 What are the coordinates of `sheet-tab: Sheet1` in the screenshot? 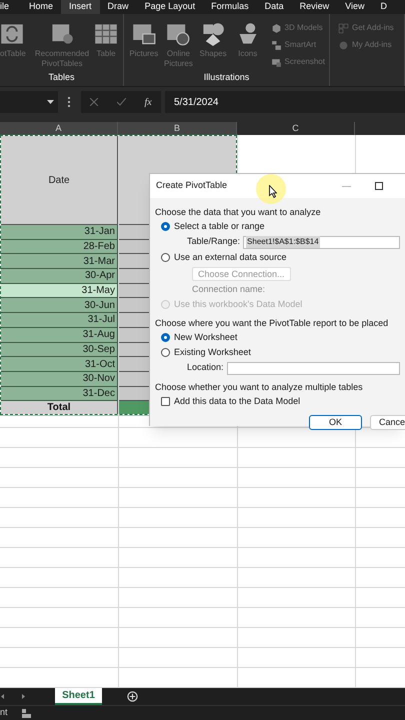 It's located at (78, 696).